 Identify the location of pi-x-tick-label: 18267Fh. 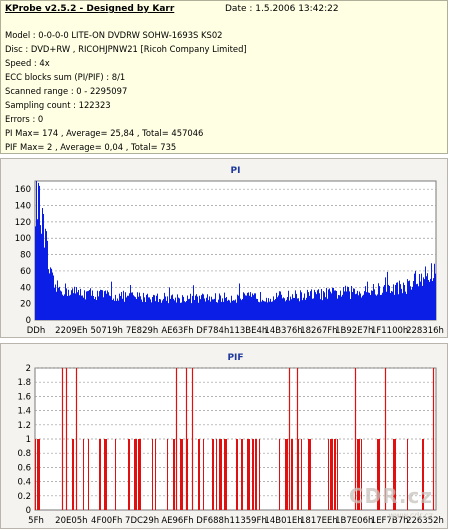
(318, 331).